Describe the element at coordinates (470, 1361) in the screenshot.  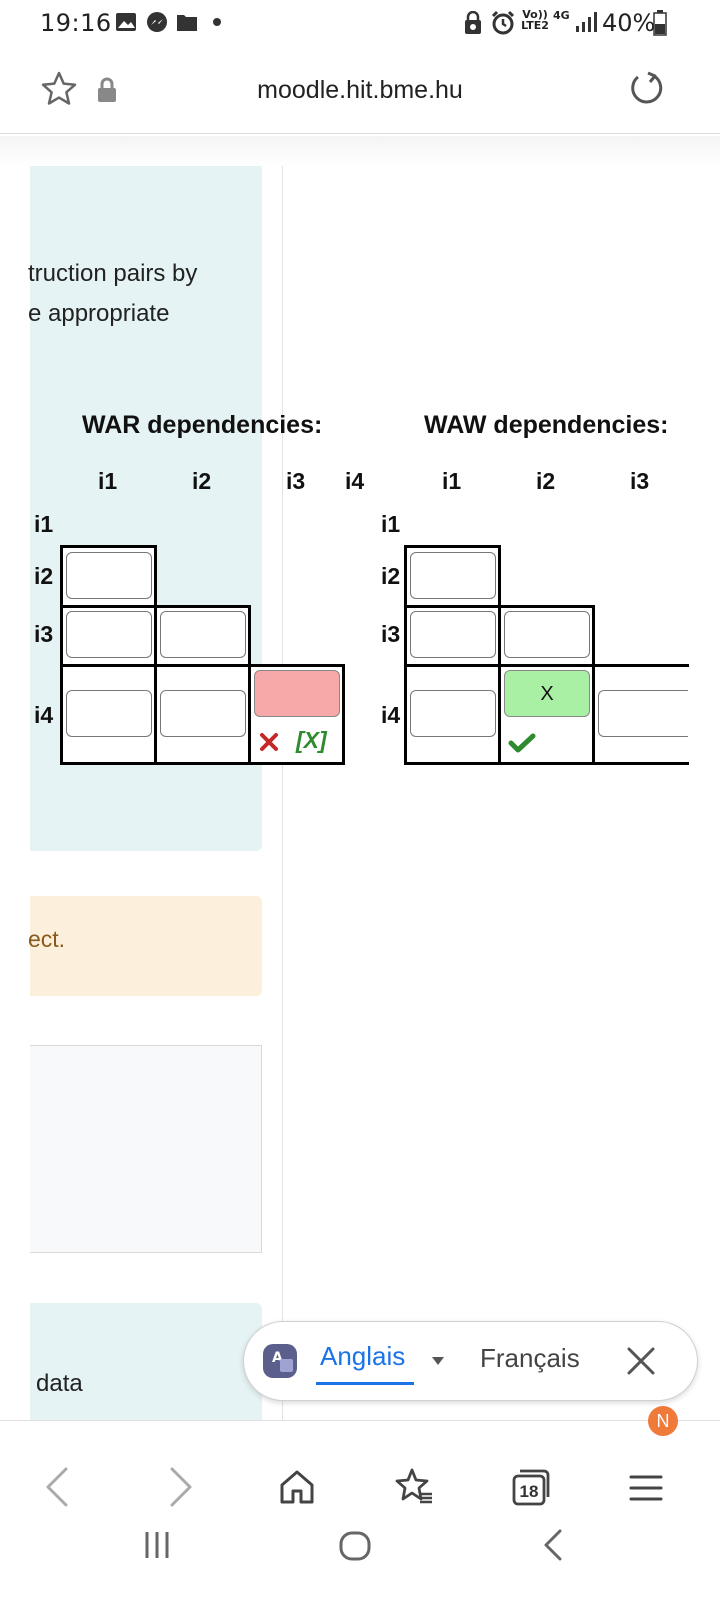
I see `translate-bar: A Anglais Français` at that location.